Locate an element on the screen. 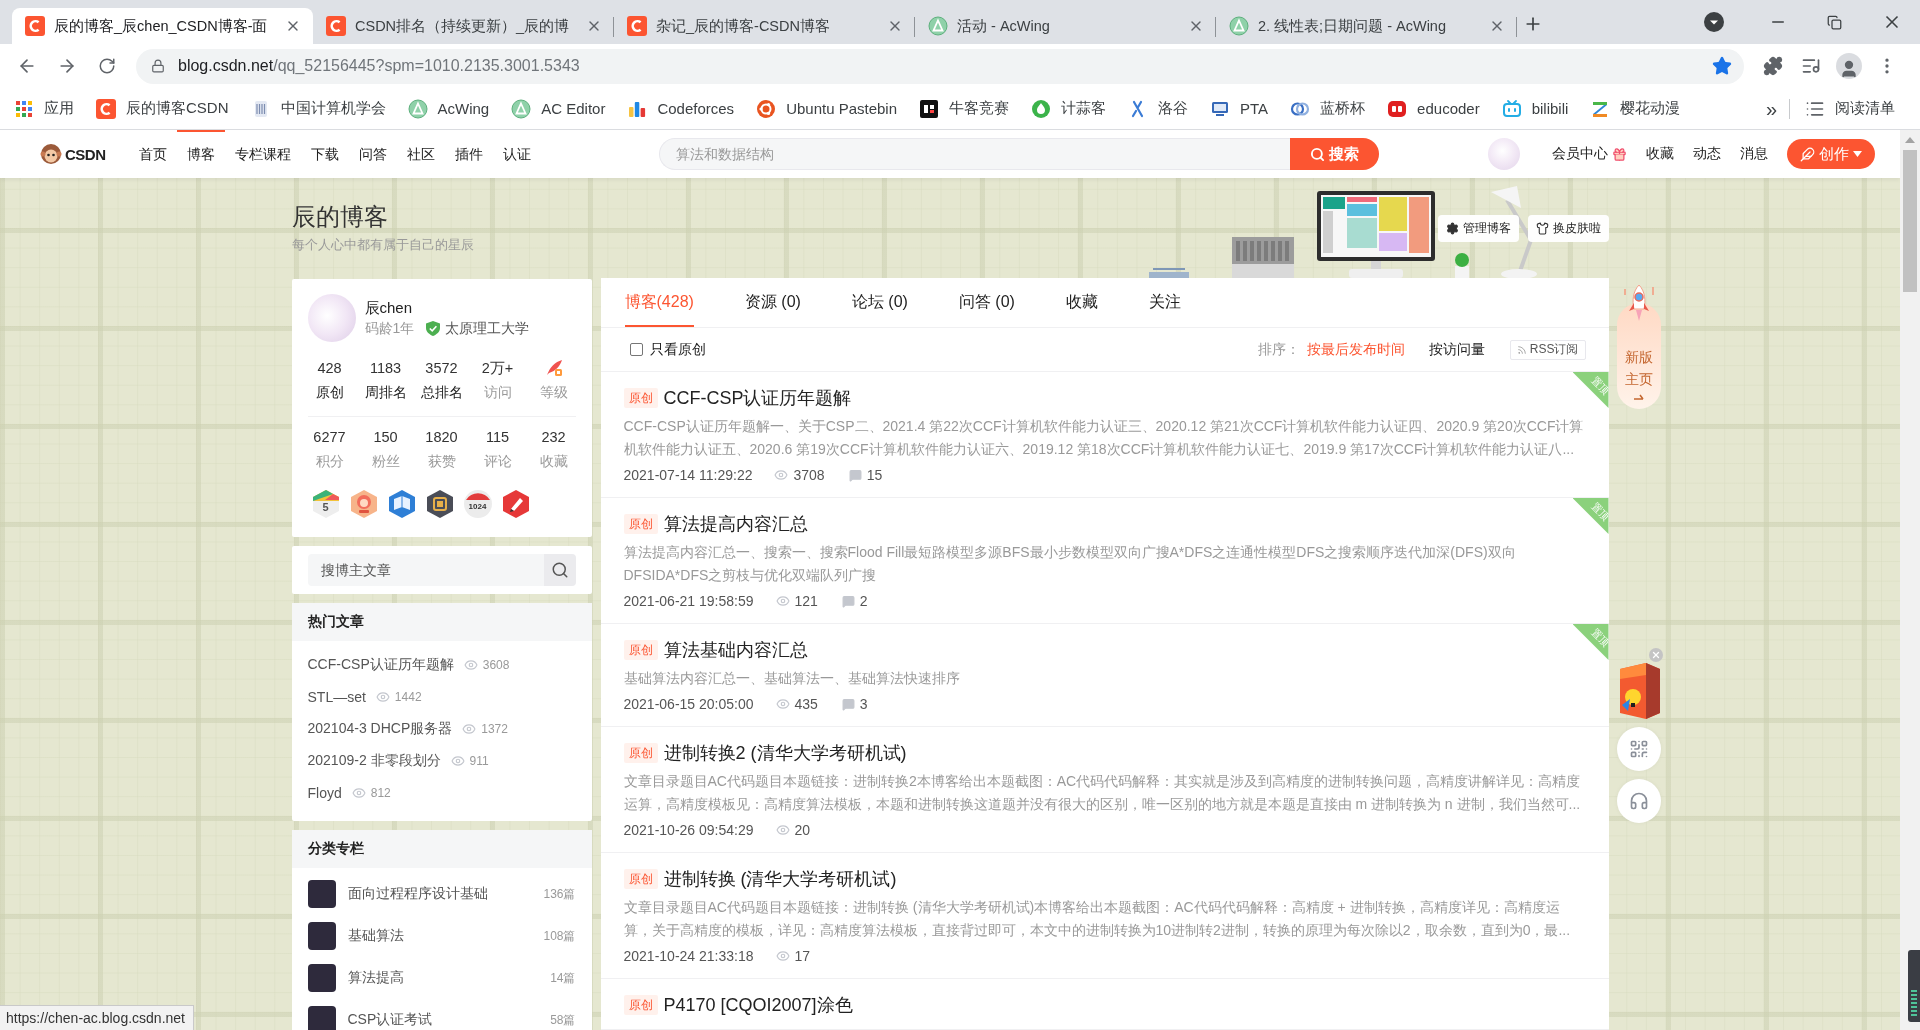 This screenshot has width=1920, height=1030. bookmark: 牛客竞赛 is located at coordinates (964, 108).